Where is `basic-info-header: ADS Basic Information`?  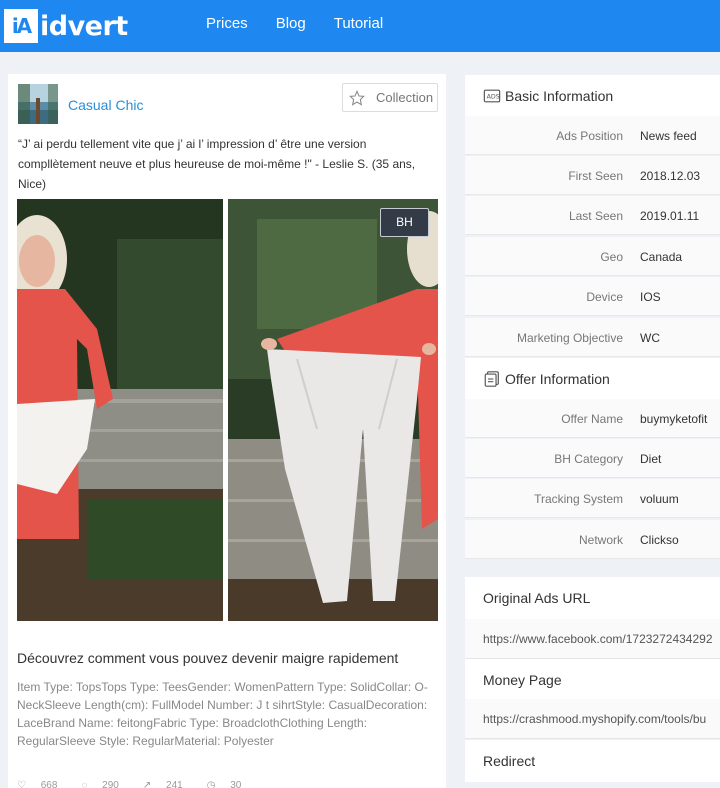
basic-info-header: ADS Basic Information is located at coordinates (592, 96).